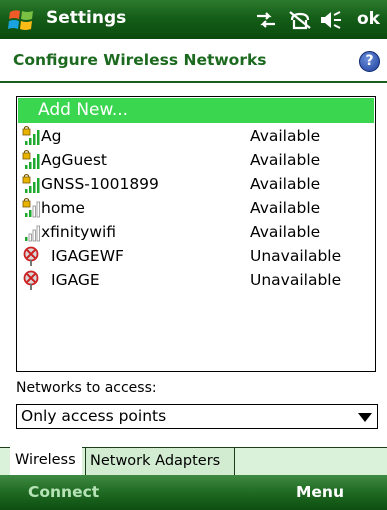 The image size is (387, 510). I want to click on network-row-xfinitywifi: xfinitywifi Available, so click(196, 232).